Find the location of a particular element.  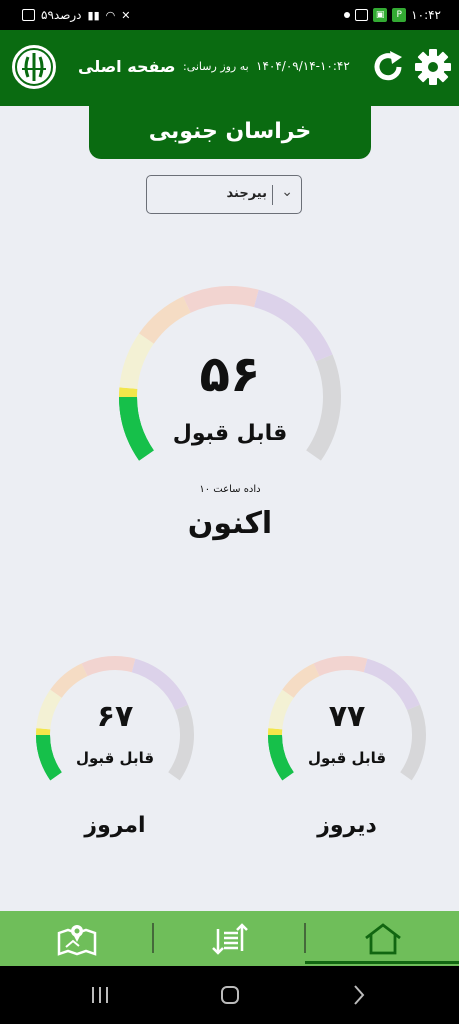

app-notification-icon: ▣ is located at coordinates (380, 15).